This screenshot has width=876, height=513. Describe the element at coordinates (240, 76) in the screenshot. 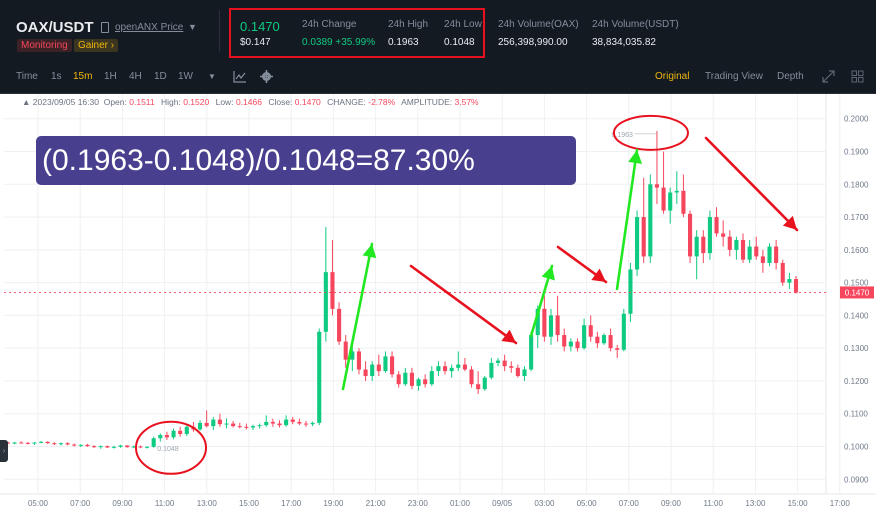

I see `indicator-icon` at that location.